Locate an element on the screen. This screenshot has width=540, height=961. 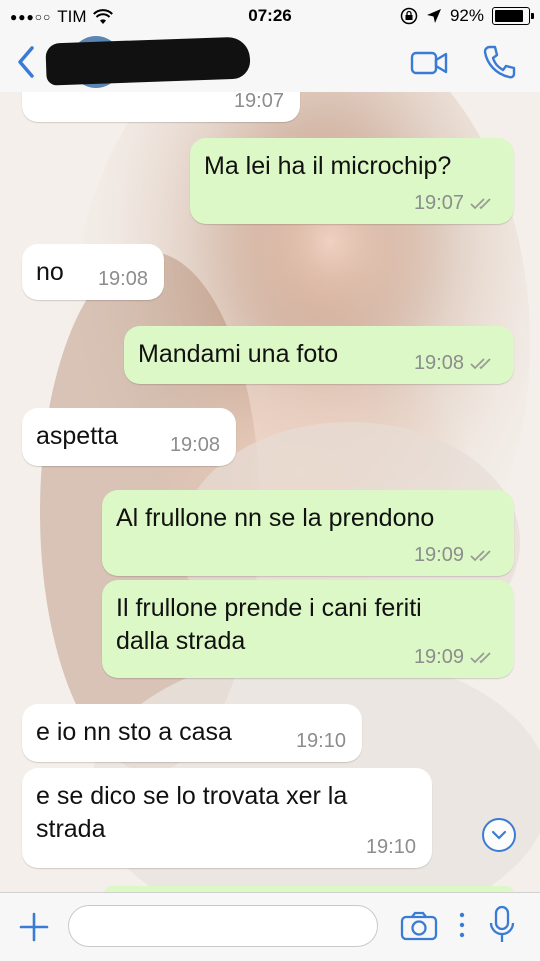
battery-fill is located at coordinates (509, 16).